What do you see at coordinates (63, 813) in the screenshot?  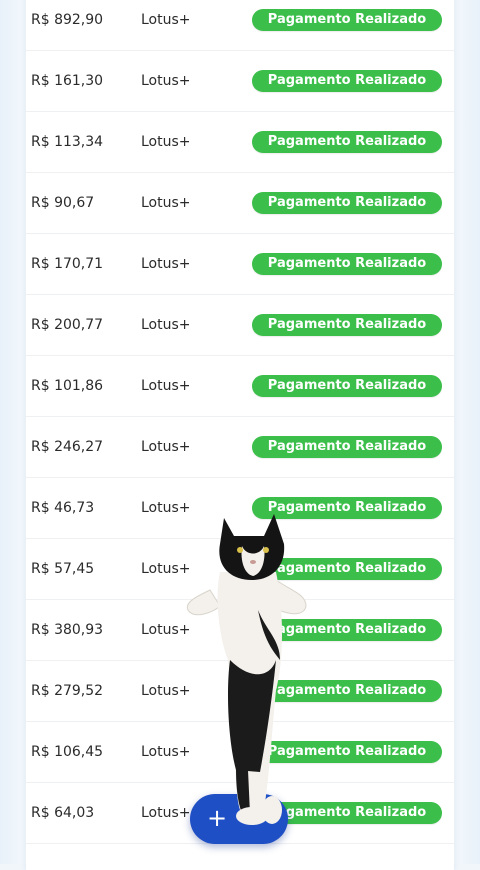 I see `payment-amount: R$ 64,03` at bounding box center [63, 813].